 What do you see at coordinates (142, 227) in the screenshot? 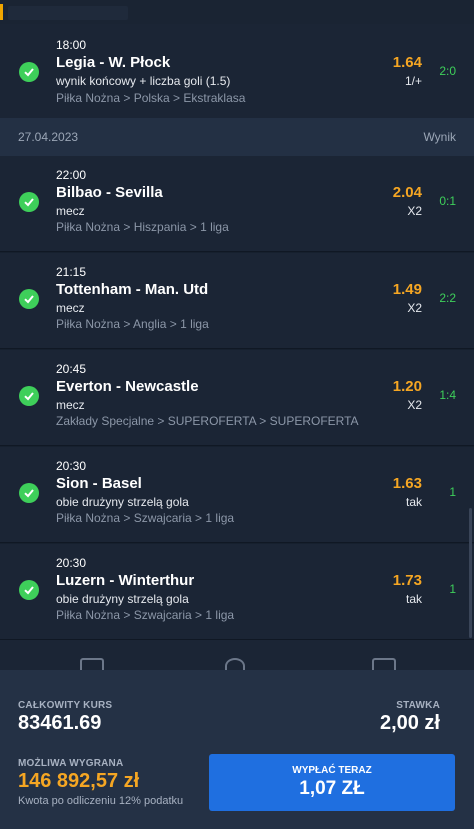
I see `bet-path: Piłka Nożna > Hiszpania > 1 liga` at bounding box center [142, 227].